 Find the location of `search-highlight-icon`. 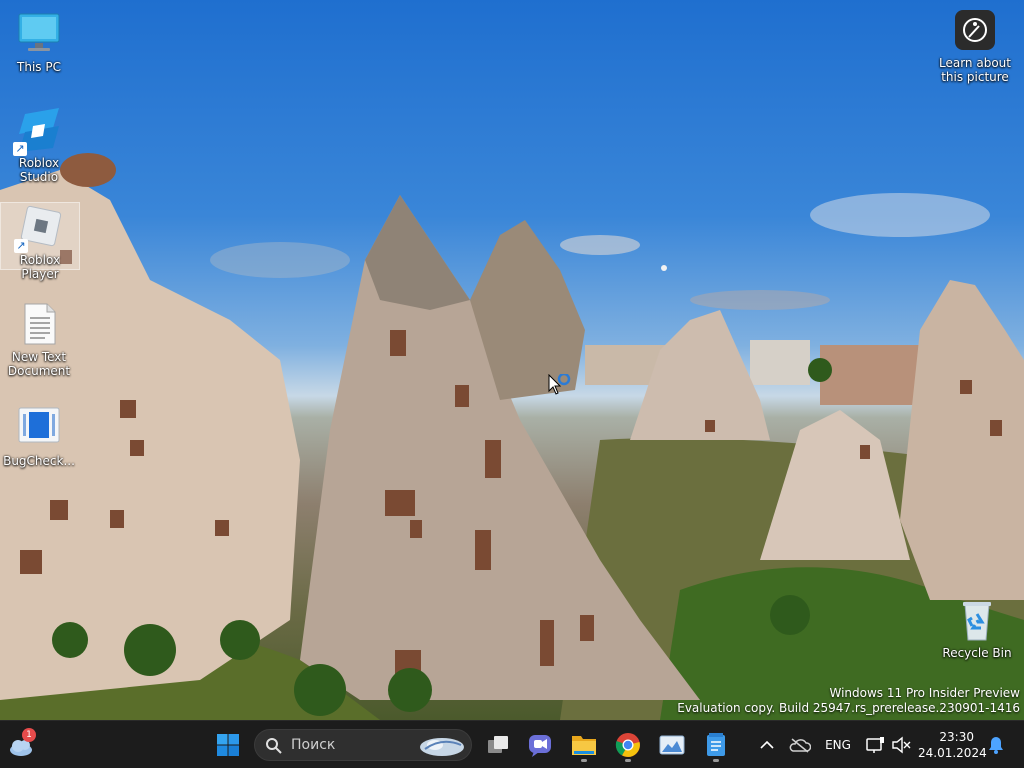

search-highlight-icon is located at coordinates (442, 747).